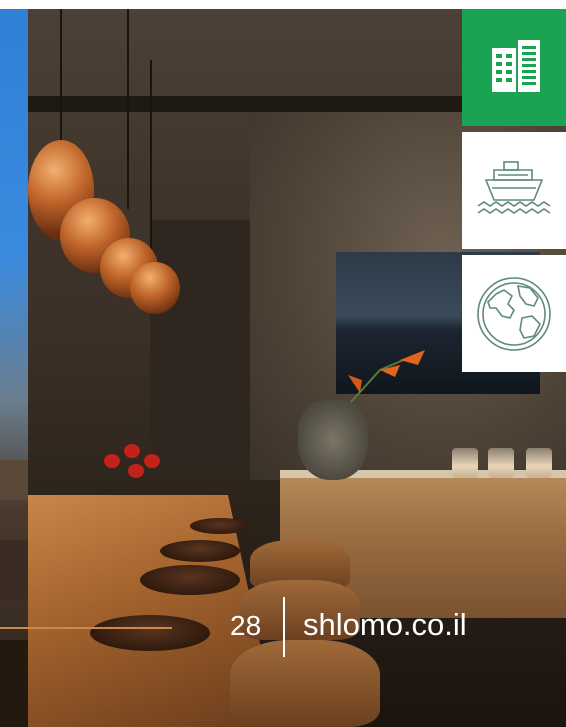 The image size is (566, 727). I want to click on dining-chair, so click(305, 683).